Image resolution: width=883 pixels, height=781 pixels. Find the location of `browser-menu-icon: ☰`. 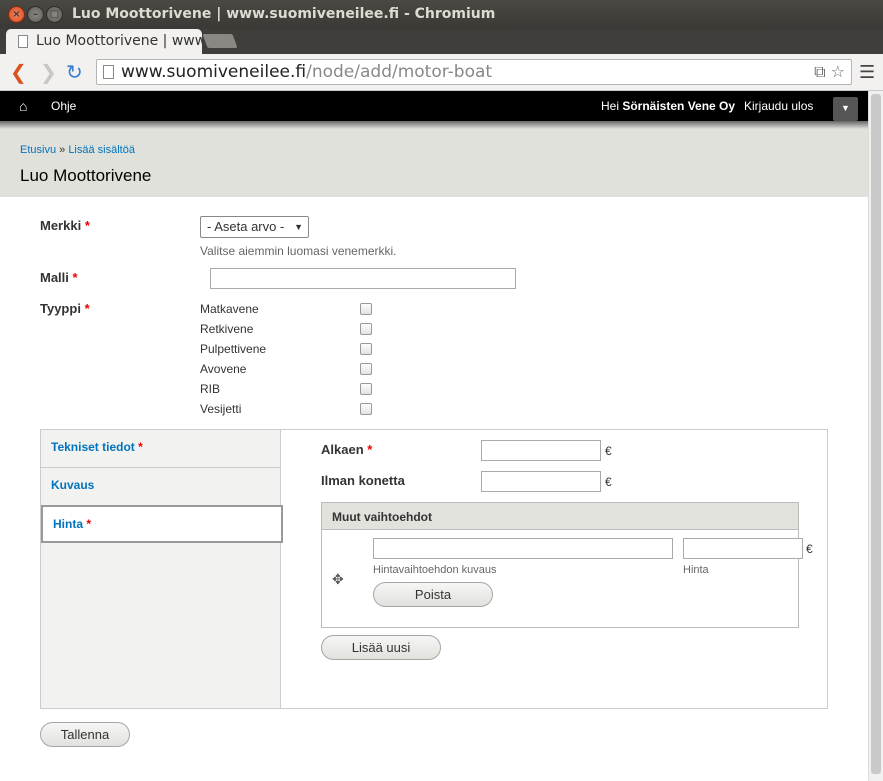

browser-menu-icon: ☰ is located at coordinates (867, 72).